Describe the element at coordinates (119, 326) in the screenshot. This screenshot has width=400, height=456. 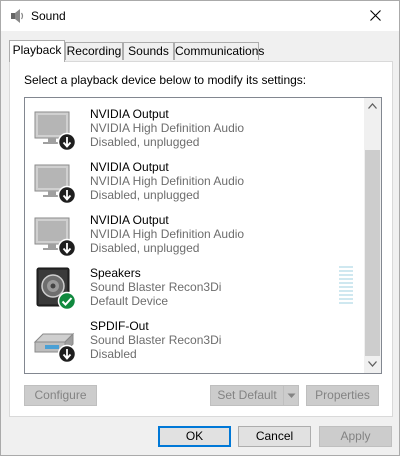
I see `device-name: SPDIF-Out` at that location.